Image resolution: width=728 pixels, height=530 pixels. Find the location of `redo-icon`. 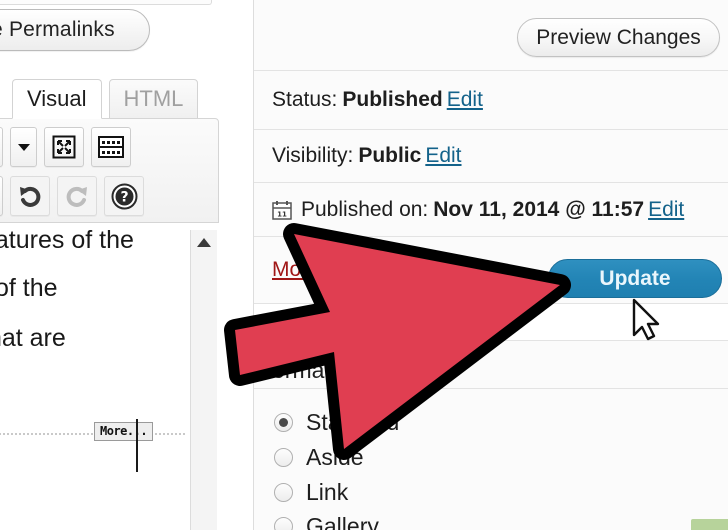

redo-icon is located at coordinates (76, 196).